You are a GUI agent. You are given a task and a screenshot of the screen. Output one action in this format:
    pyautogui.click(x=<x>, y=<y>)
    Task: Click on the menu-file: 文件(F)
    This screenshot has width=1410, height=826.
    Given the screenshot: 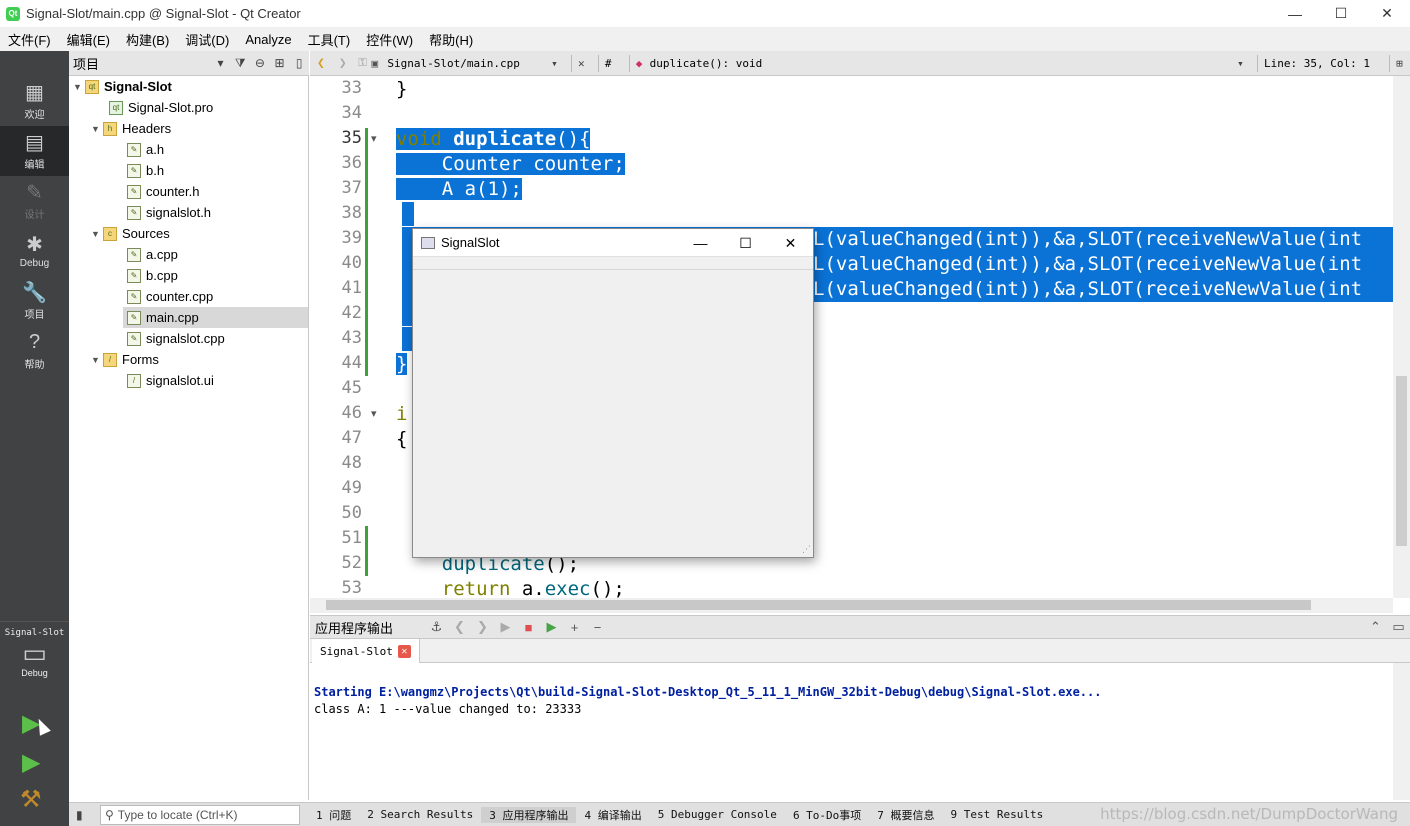 What is the action you would take?
    pyautogui.click(x=29, y=39)
    